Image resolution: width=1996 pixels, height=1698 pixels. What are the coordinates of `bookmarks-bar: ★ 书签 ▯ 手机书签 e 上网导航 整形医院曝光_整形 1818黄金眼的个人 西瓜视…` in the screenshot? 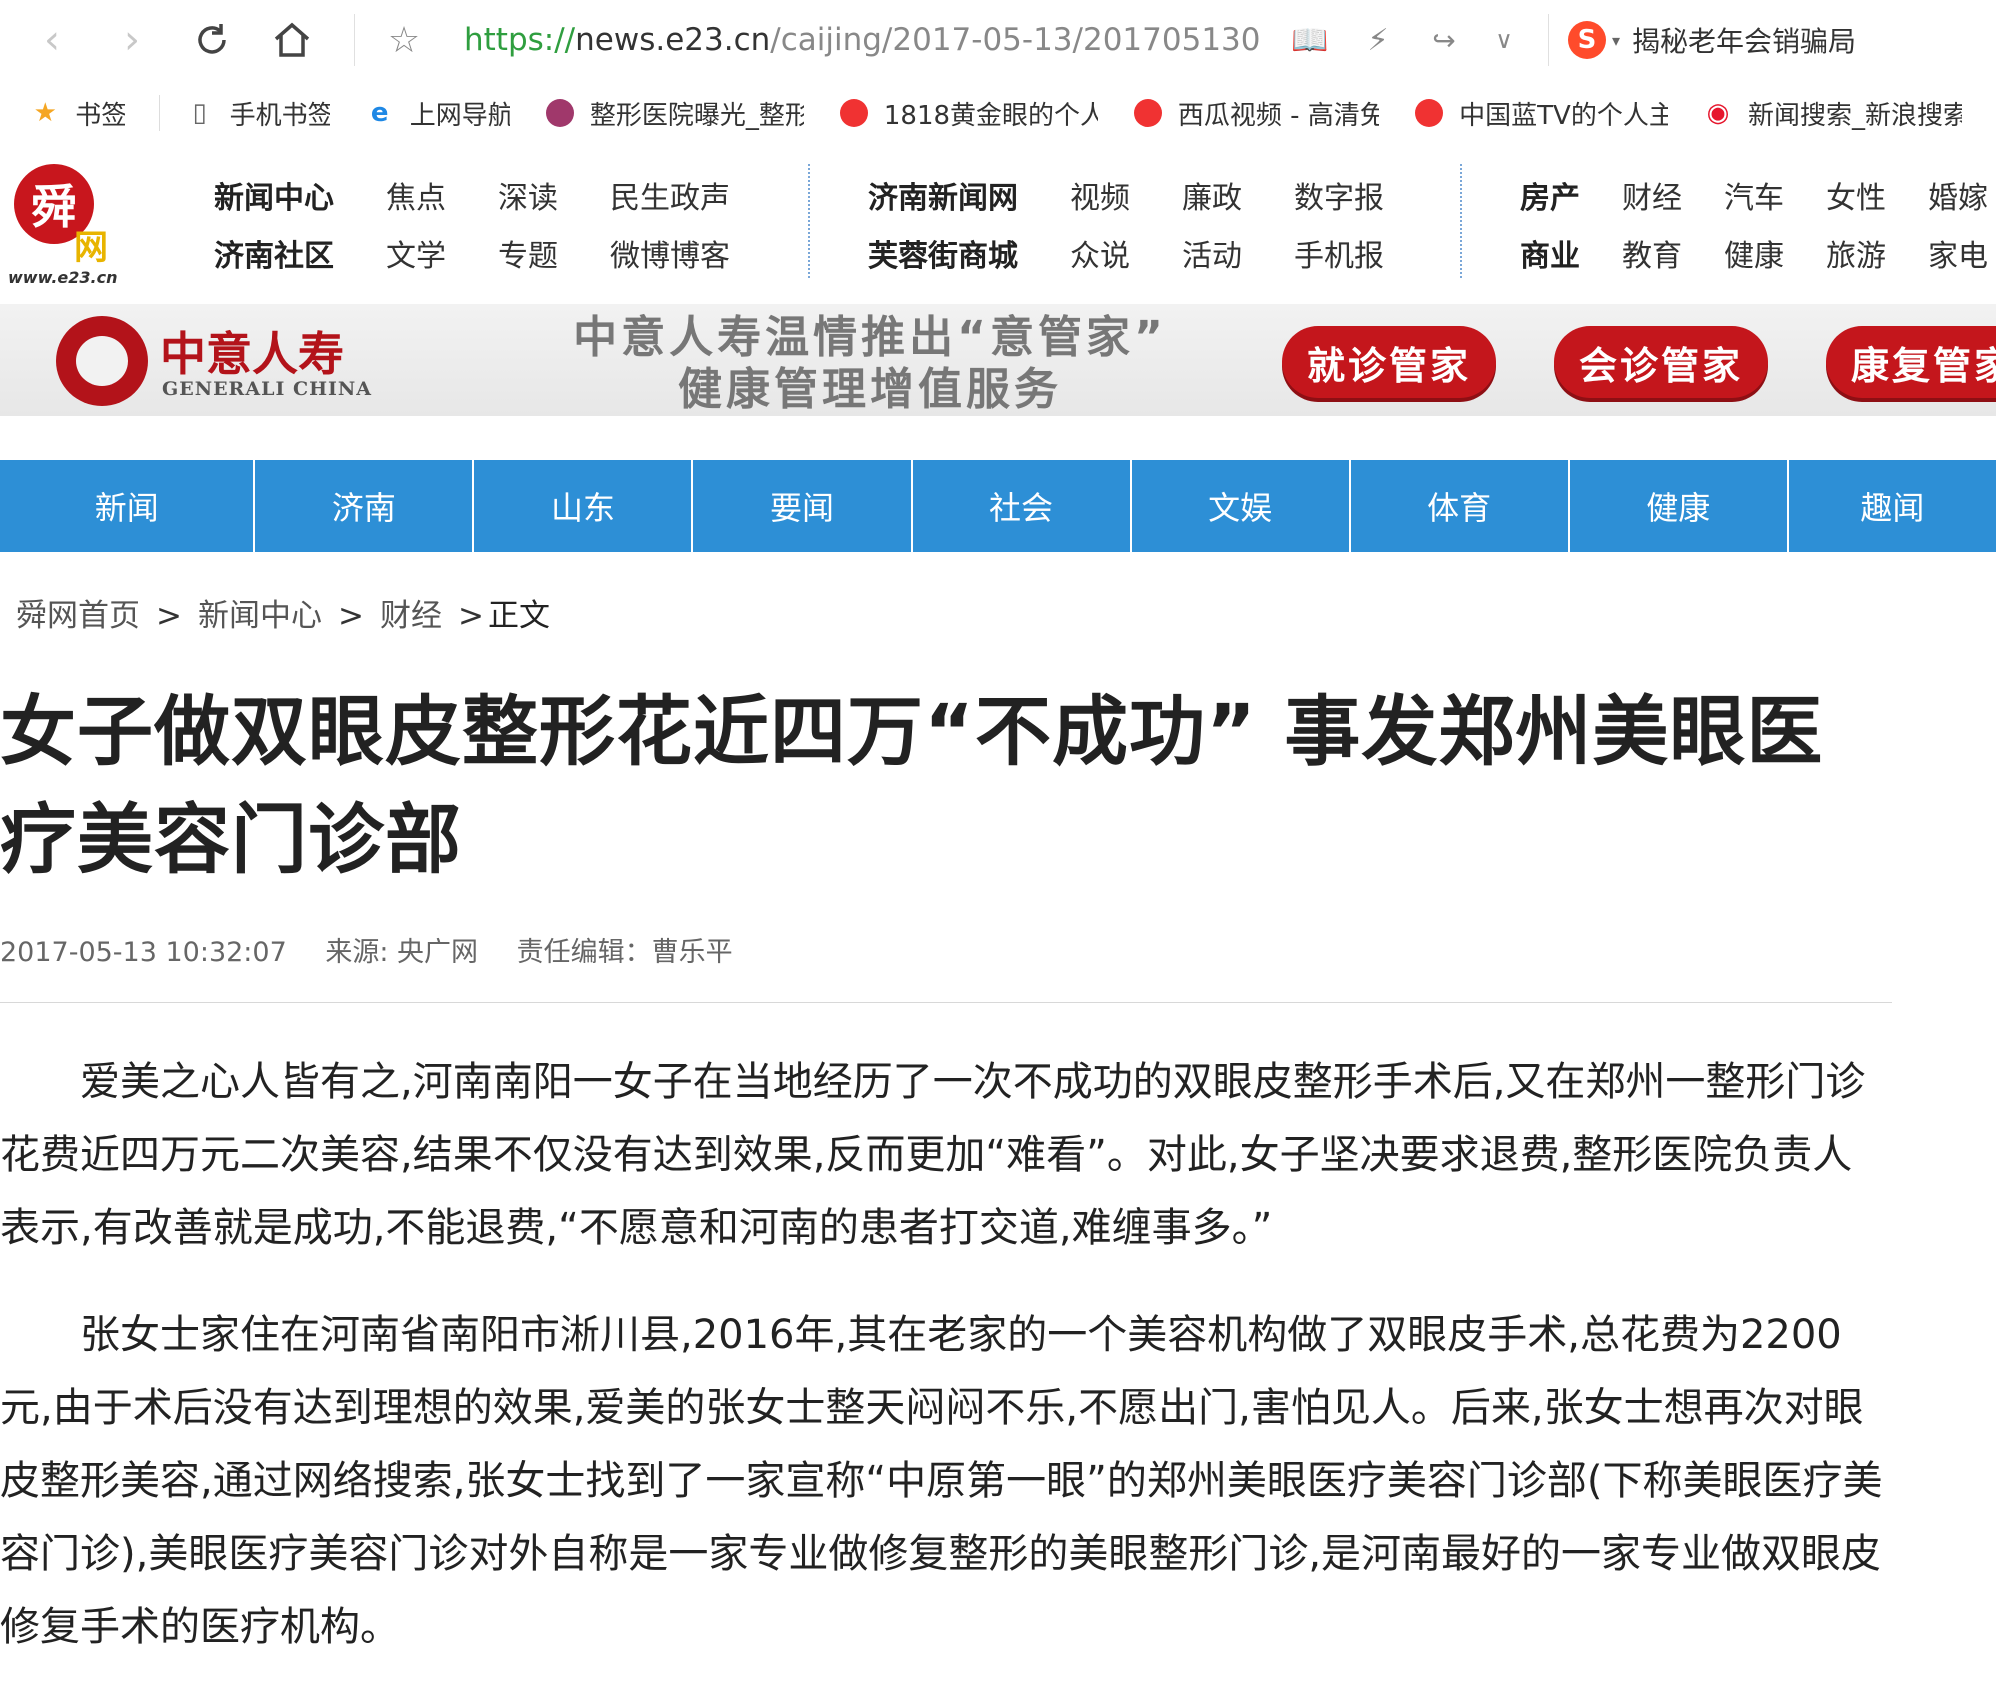 It's located at (998, 113).